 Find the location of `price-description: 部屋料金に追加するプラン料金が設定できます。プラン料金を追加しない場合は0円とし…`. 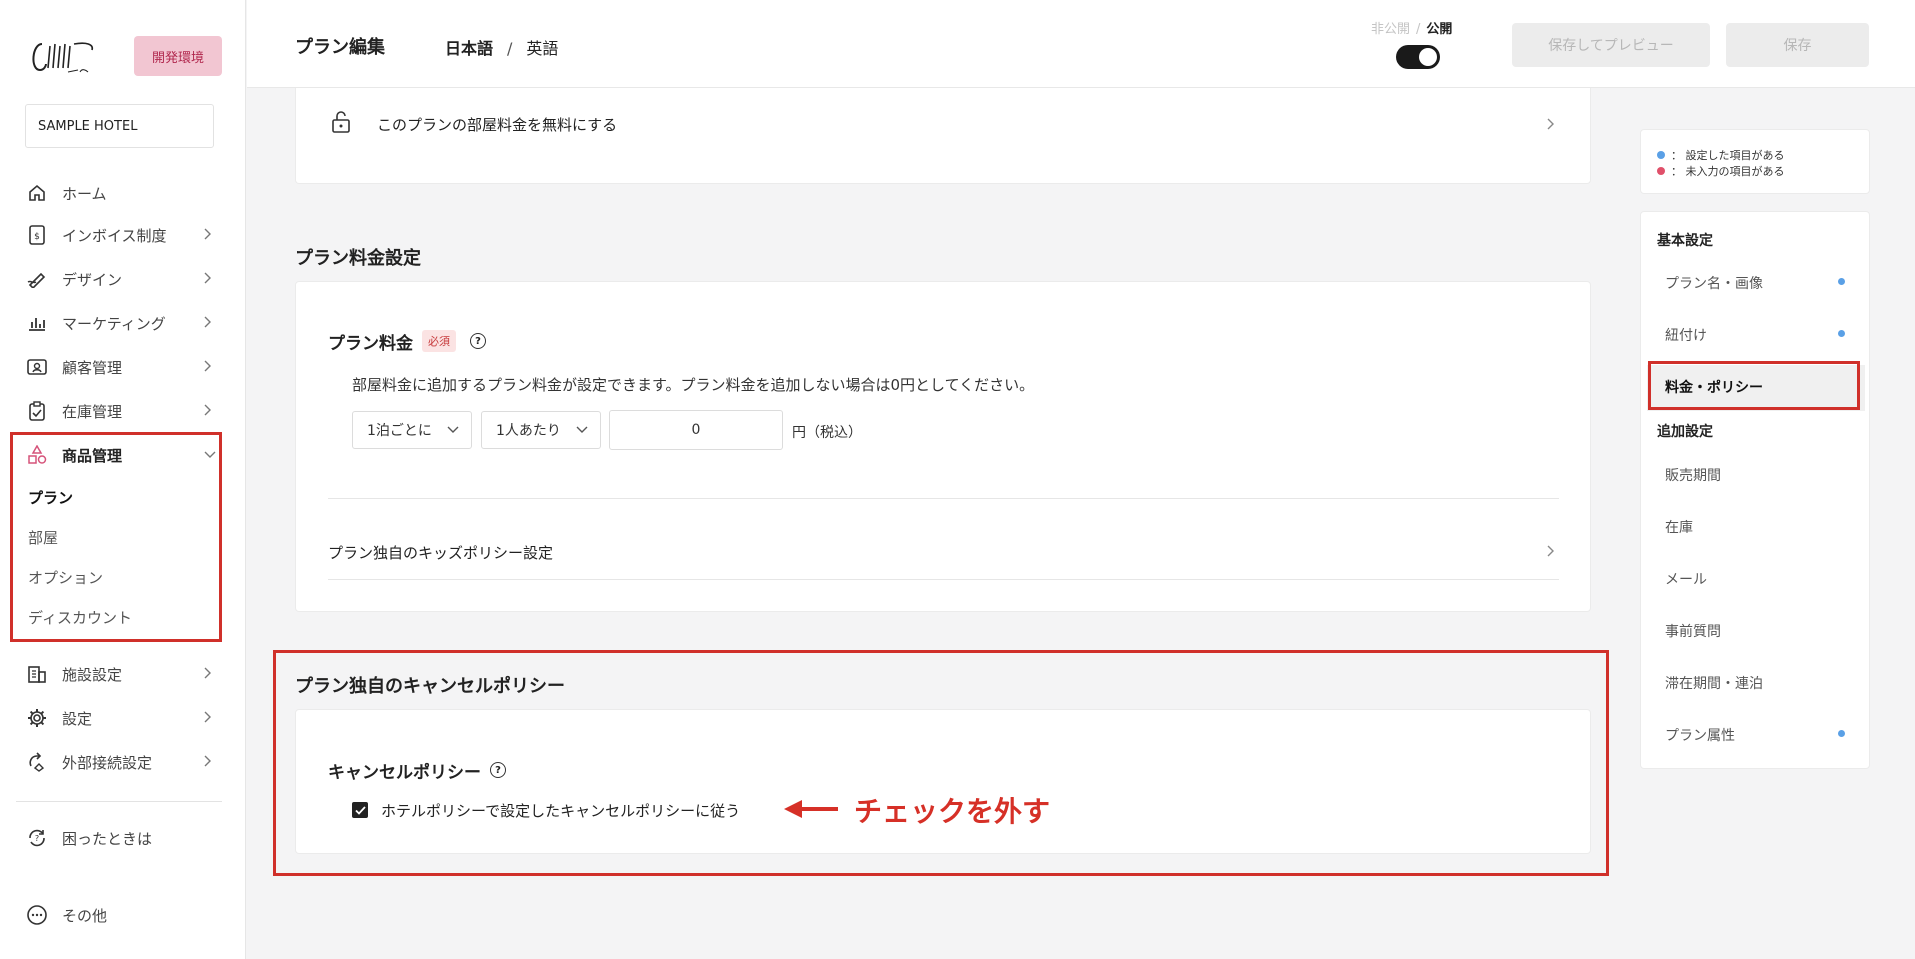

price-description: 部屋料金に追加するプラン料金が設定できます。プラン料金を追加しない場合は0円とし… is located at coordinates (693, 385).